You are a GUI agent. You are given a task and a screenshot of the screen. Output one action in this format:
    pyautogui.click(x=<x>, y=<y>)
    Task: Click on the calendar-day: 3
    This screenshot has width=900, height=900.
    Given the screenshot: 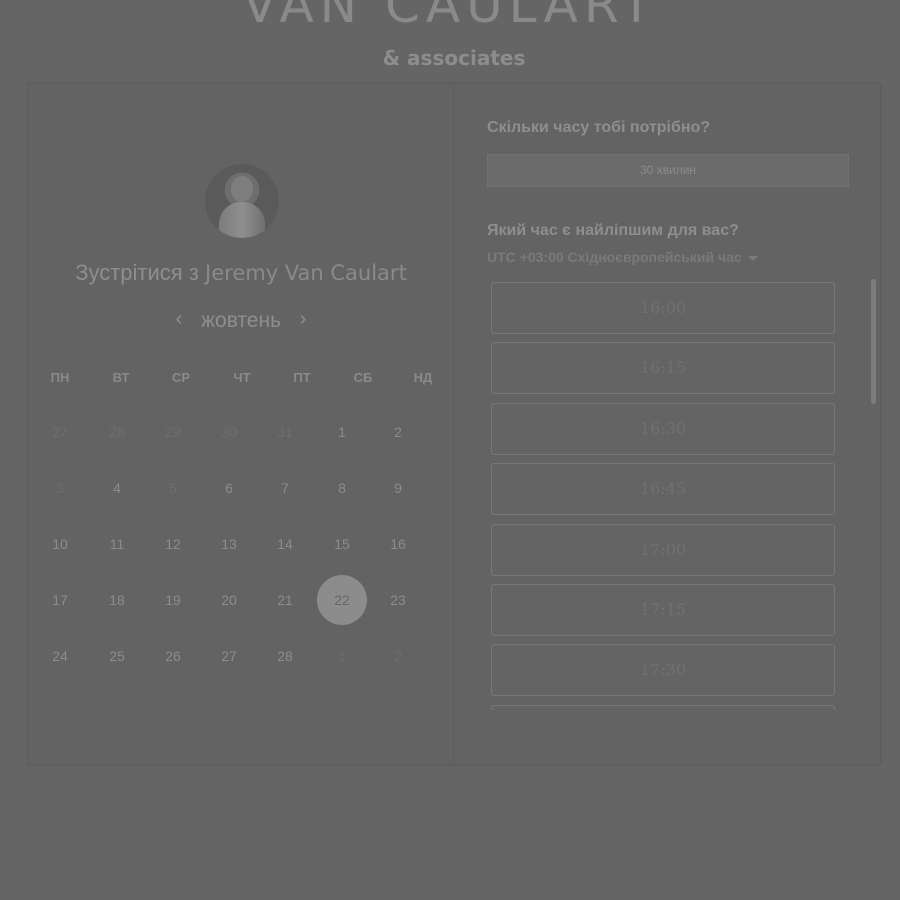 What is the action you would take?
    pyautogui.click(x=60, y=488)
    